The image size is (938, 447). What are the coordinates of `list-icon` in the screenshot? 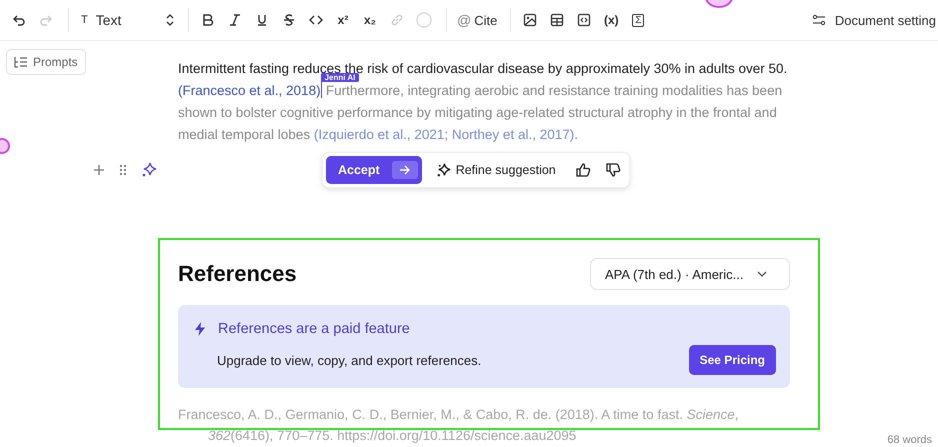 It's located at (21, 62).